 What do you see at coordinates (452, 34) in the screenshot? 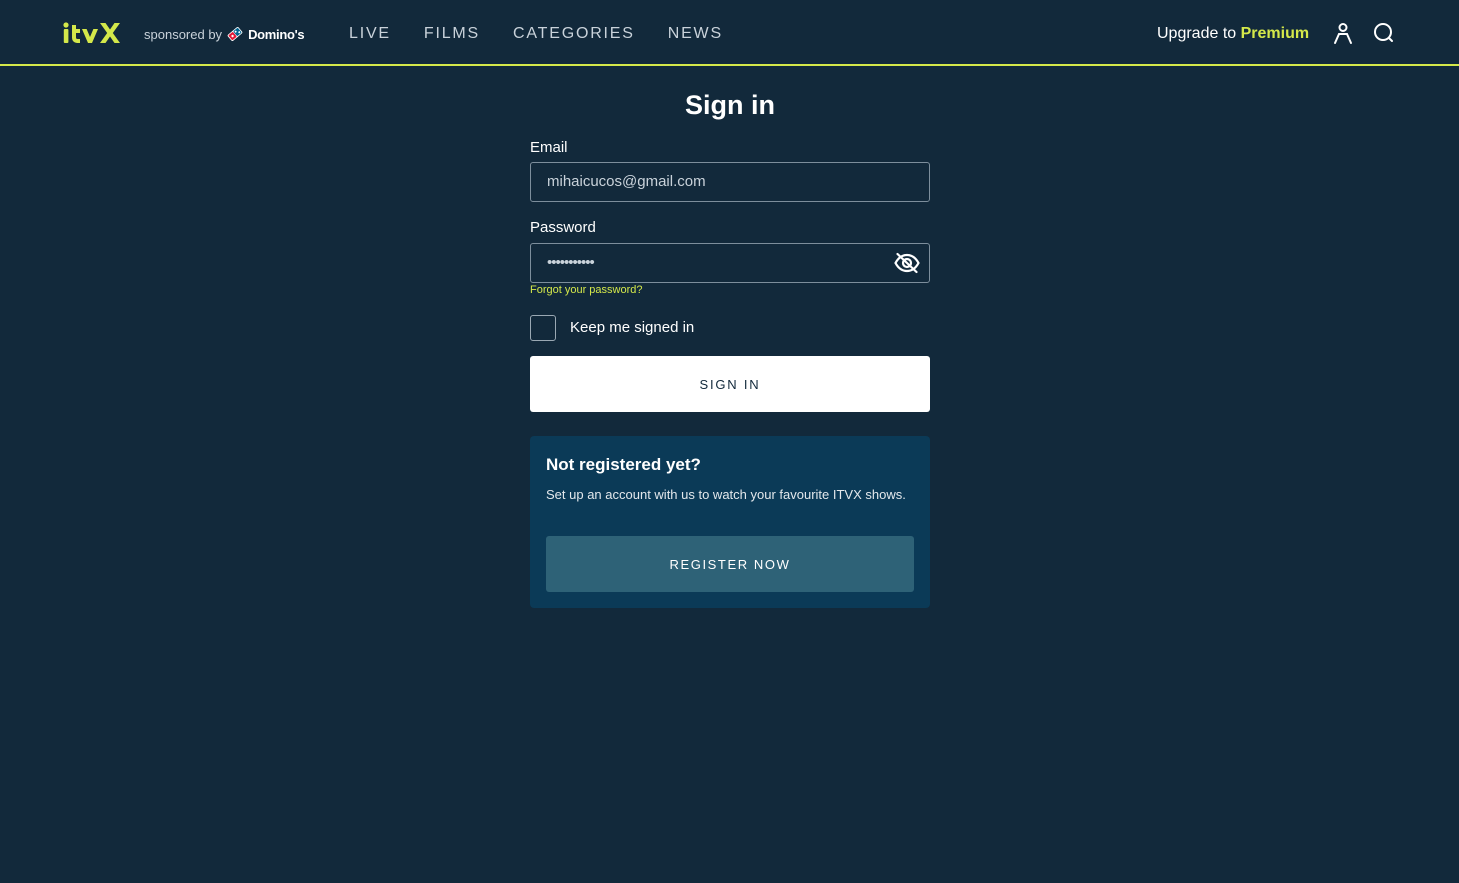
I see `nav-films: FILMS` at bounding box center [452, 34].